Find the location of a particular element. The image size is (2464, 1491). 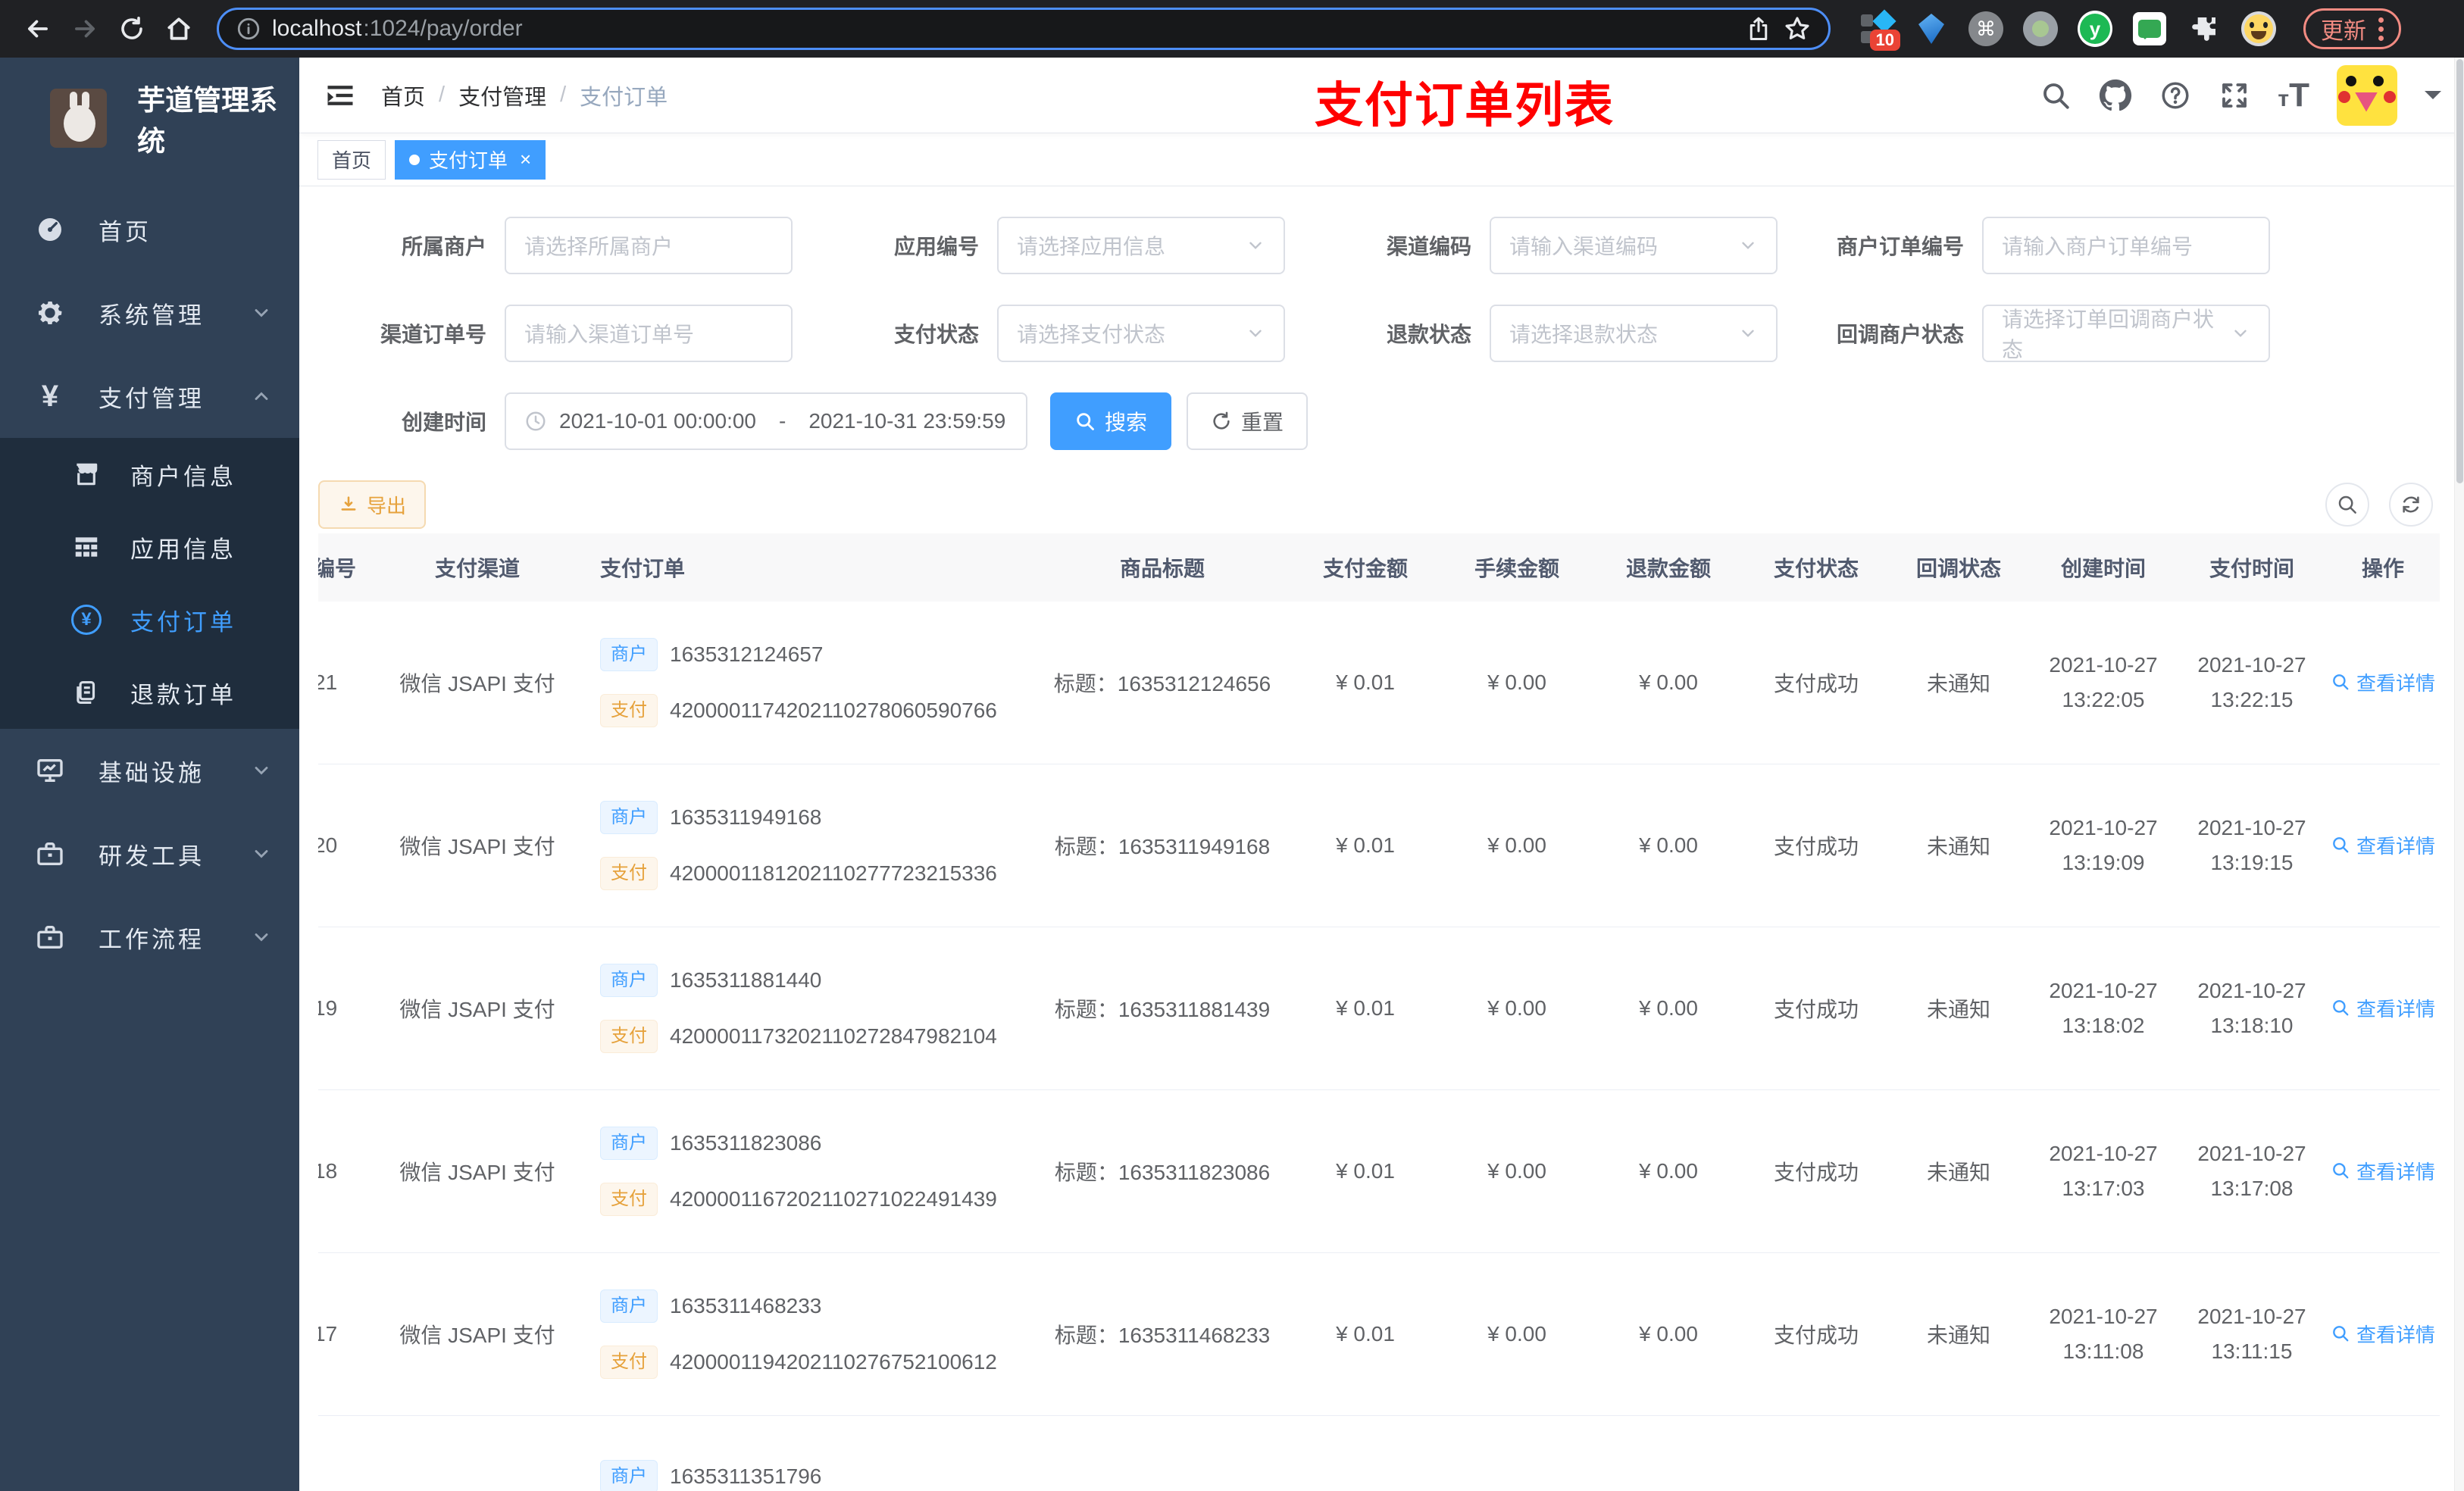

update-label: 更新 is located at coordinates (2343, 31).